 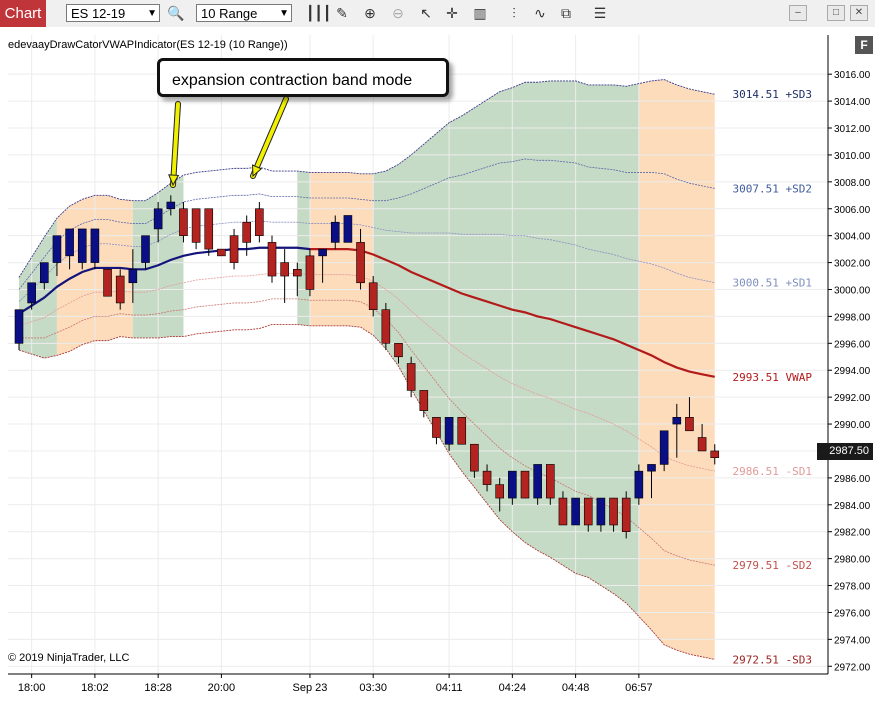 What do you see at coordinates (370, 13) in the screenshot?
I see `zoom-in-icon: ⊕` at bounding box center [370, 13].